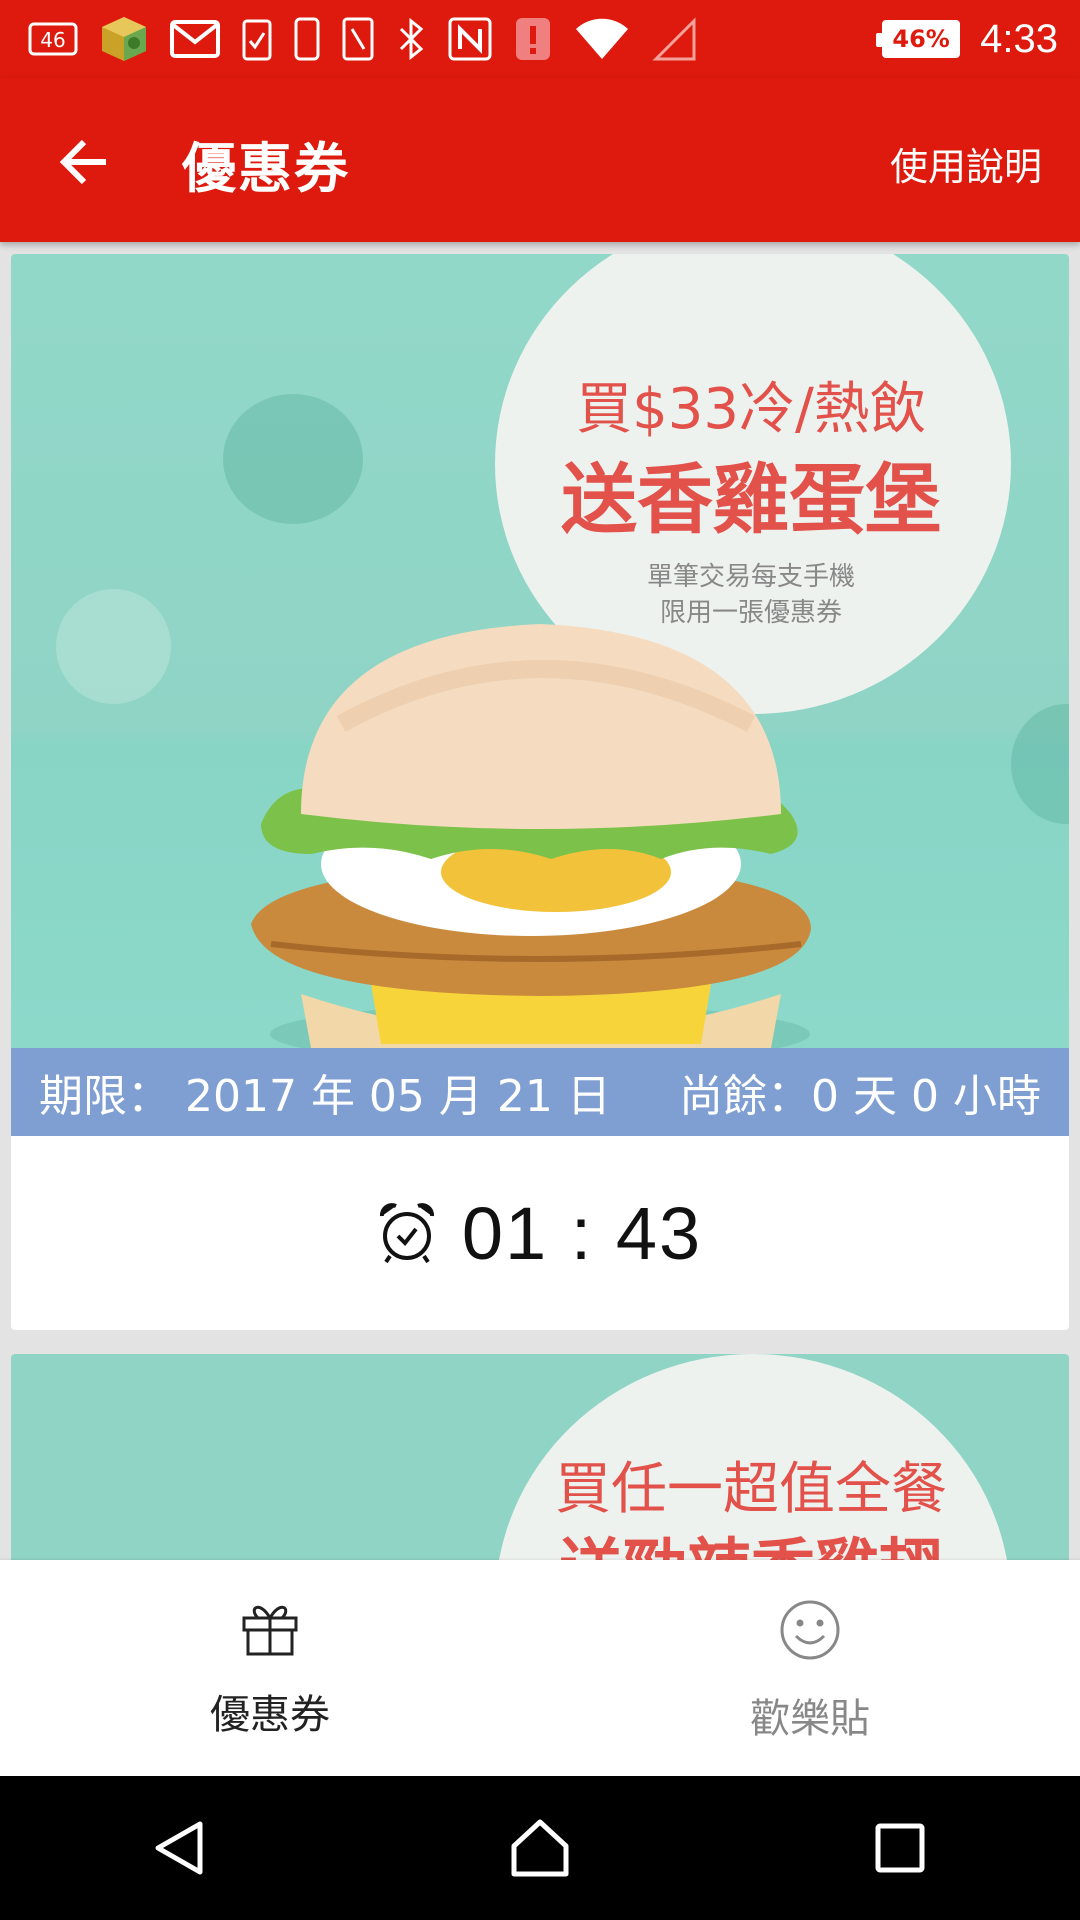 This screenshot has width=1080, height=1920. I want to click on bluetooth-icon, so click(411, 39).